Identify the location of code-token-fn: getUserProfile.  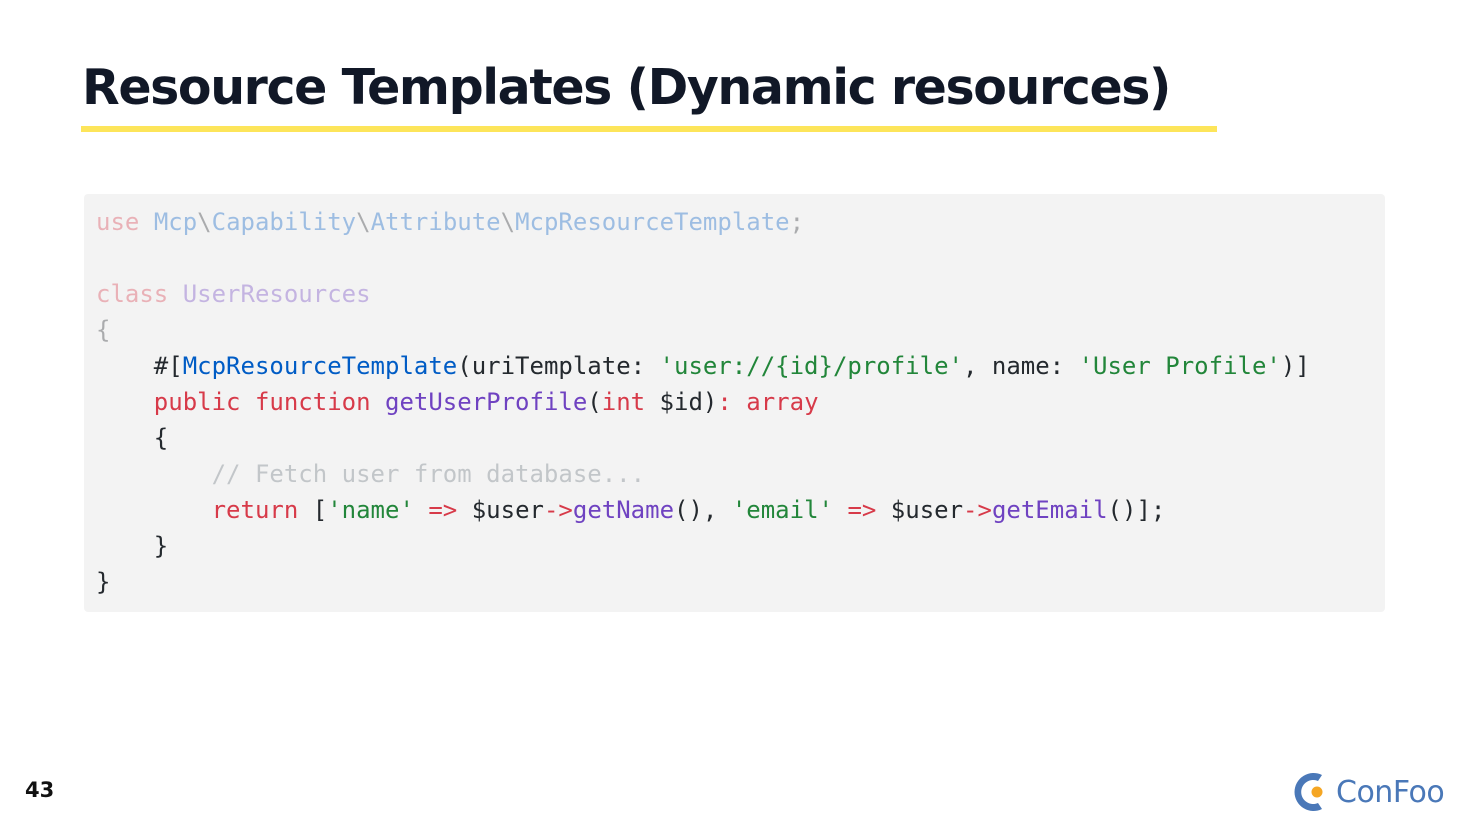
(486, 402).